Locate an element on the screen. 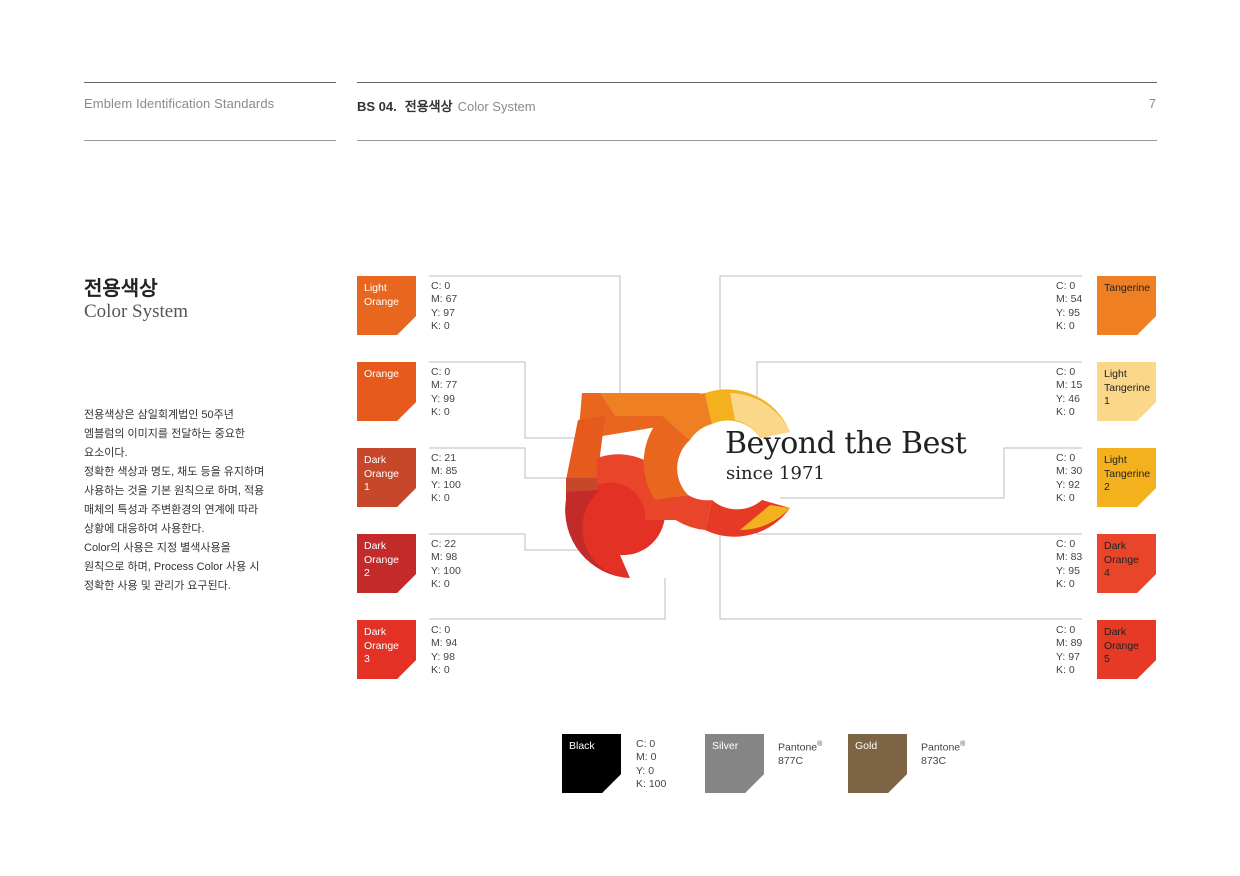  pantone-code: 873C is located at coordinates (934, 760).